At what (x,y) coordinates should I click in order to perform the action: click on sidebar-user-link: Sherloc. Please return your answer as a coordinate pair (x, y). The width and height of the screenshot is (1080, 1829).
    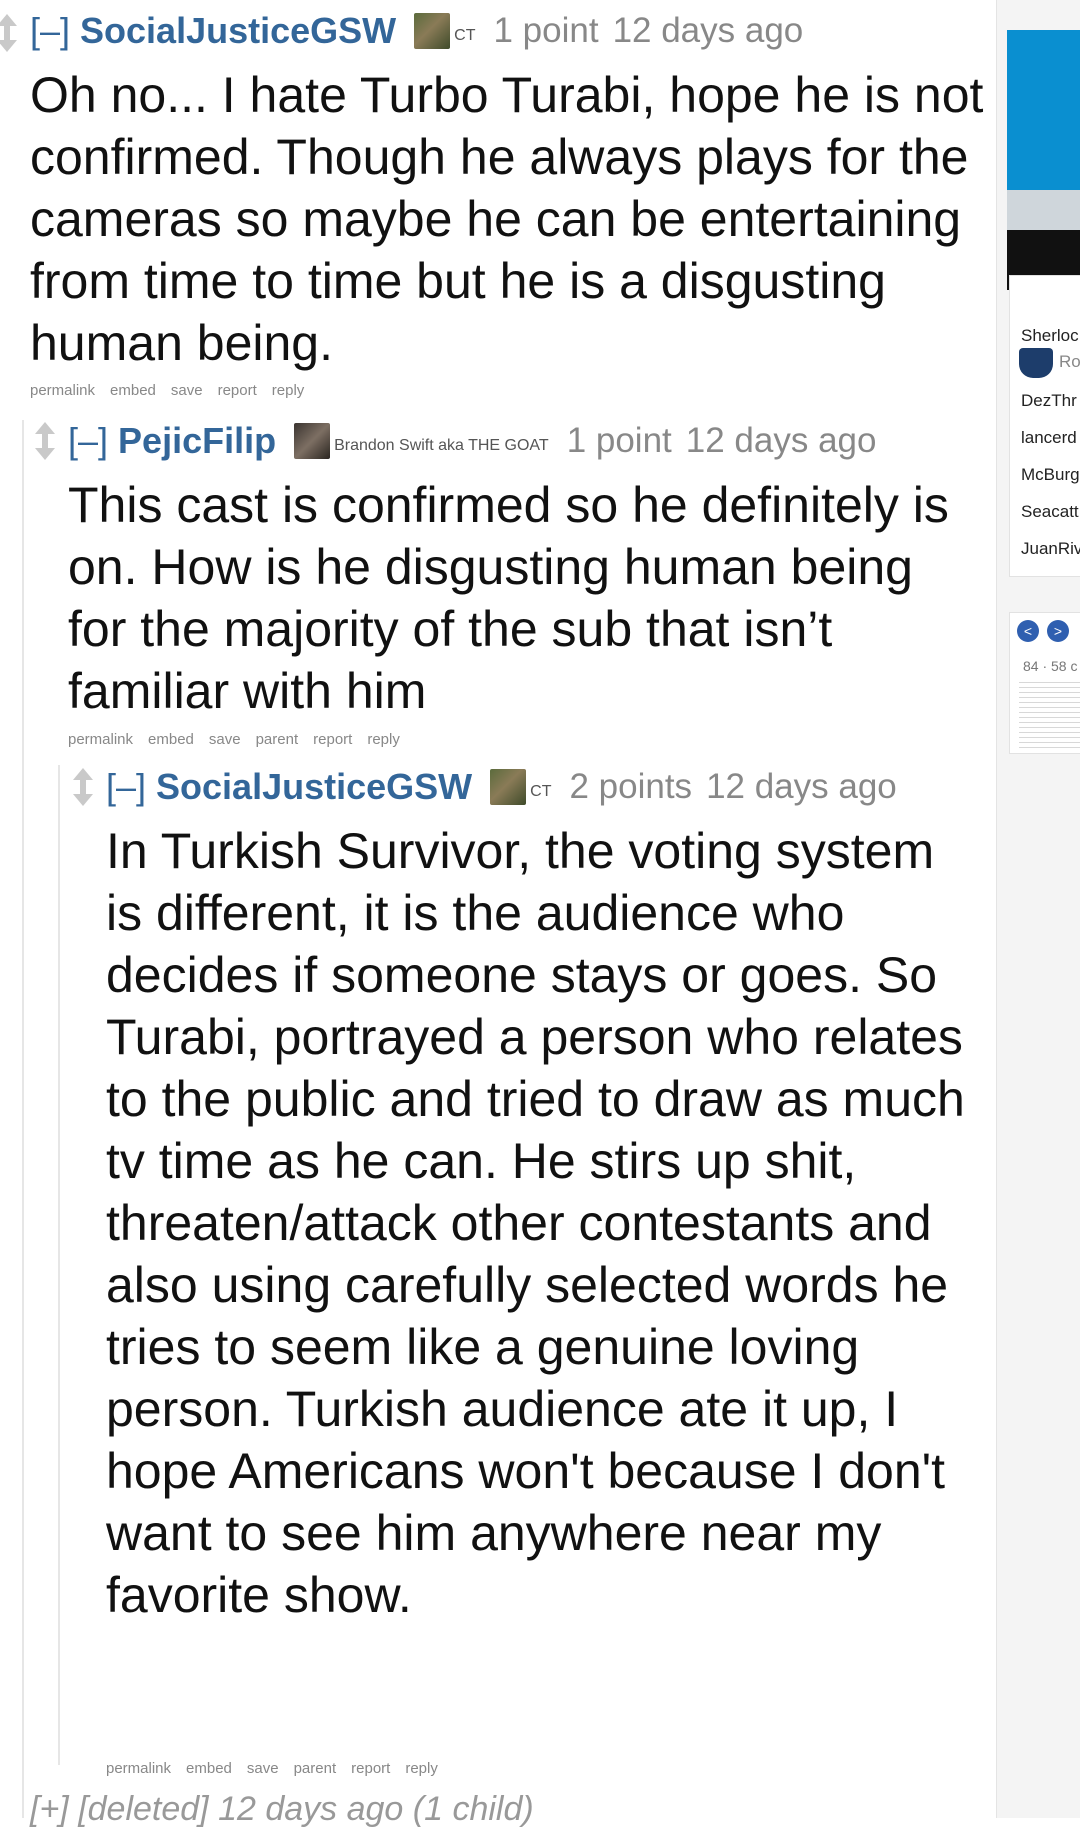
    Looking at the image, I should click on (1050, 336).